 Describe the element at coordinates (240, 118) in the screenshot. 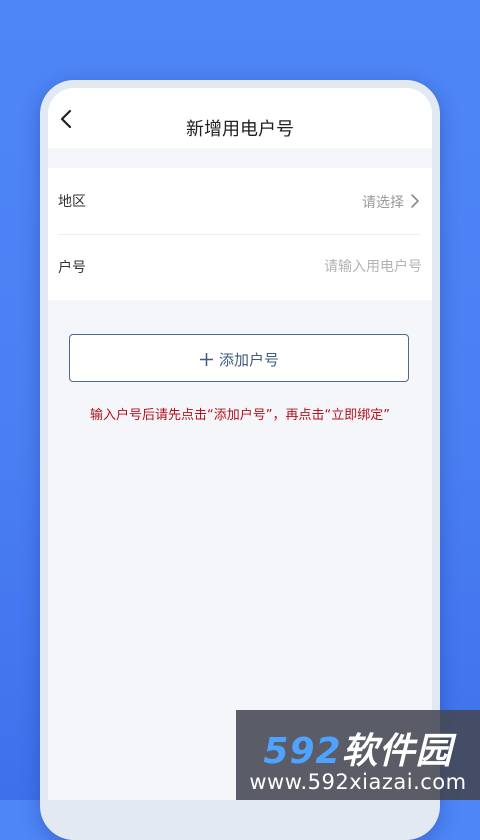

I see `page-header: 新增用电户号` at that location.